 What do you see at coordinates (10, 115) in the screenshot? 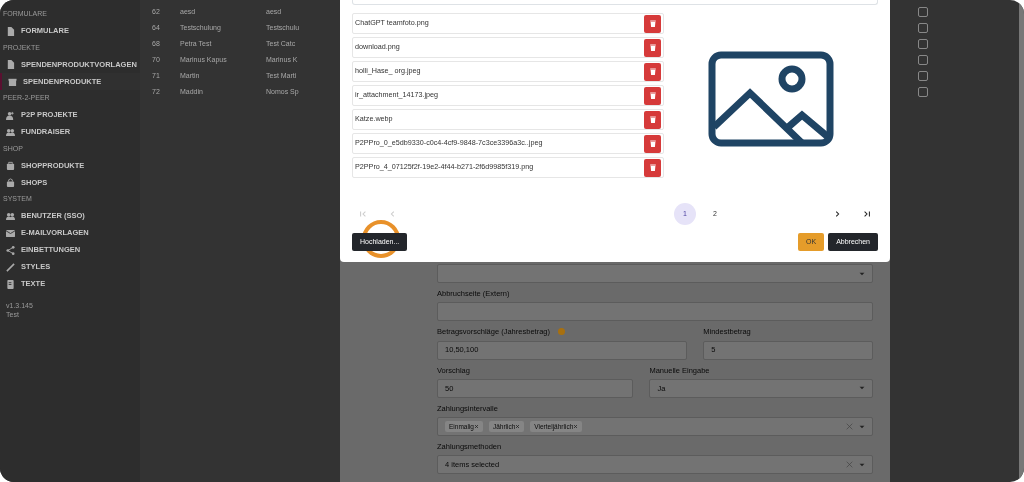
I see `user-add-icon` at bounding box center [10, 115].